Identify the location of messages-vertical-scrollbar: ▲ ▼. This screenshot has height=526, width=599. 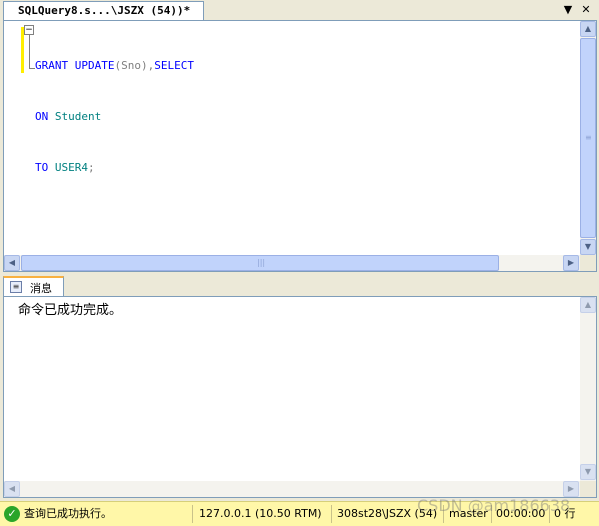
(588, 389).